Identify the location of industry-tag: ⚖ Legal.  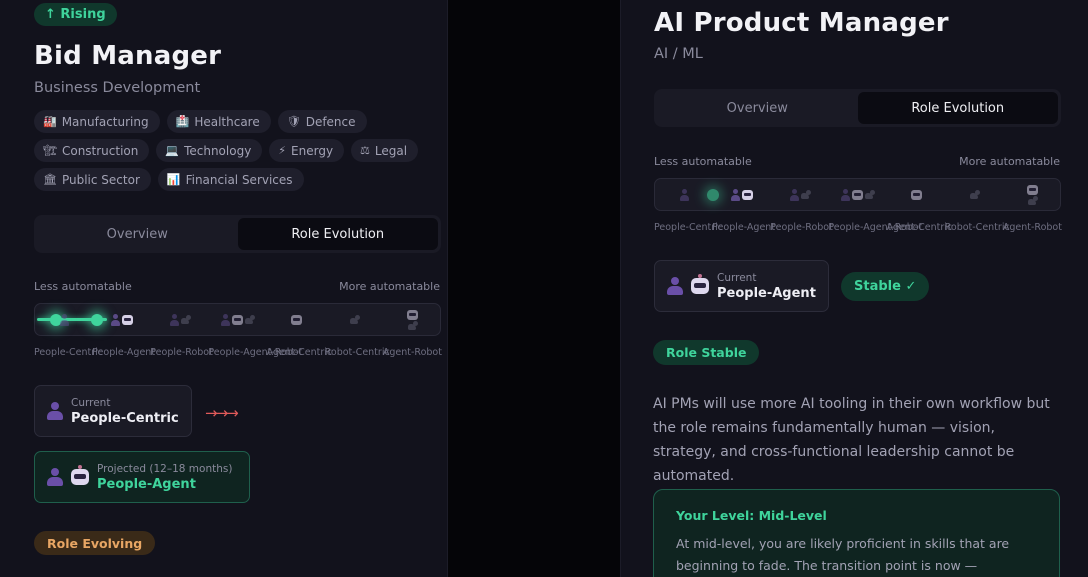
(385, 150).